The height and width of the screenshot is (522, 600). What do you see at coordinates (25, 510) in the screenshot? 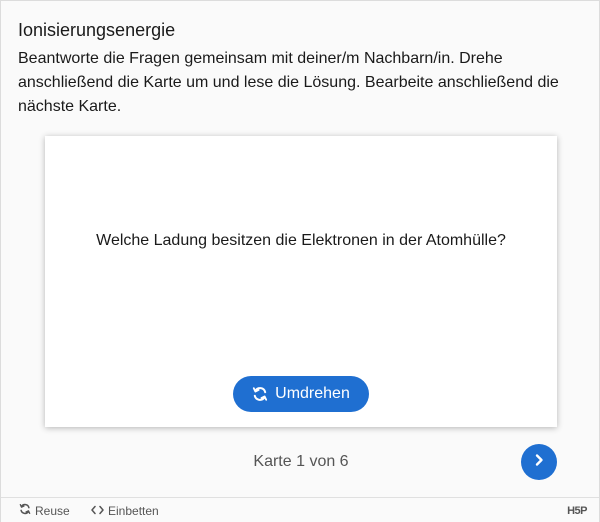
I see `reuse-icon` at bounding box center [25, 510].